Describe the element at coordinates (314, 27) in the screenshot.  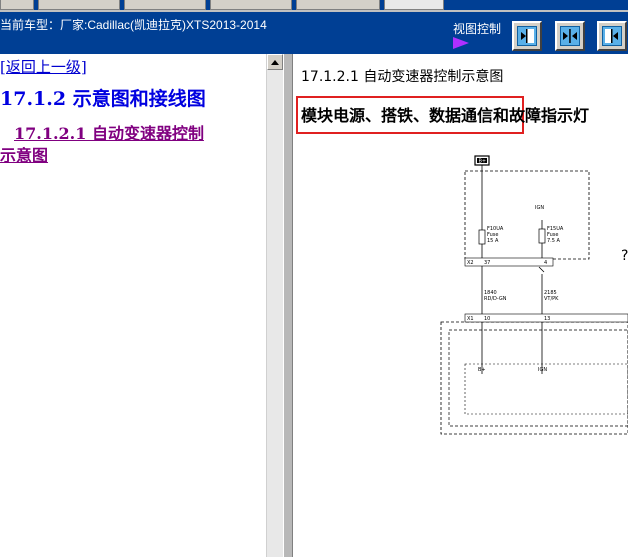
I see `top-toolbar: 当前车型：厂家:Cadillac(凯迪拉克)XTS2013-2014 视图控制` at that location.